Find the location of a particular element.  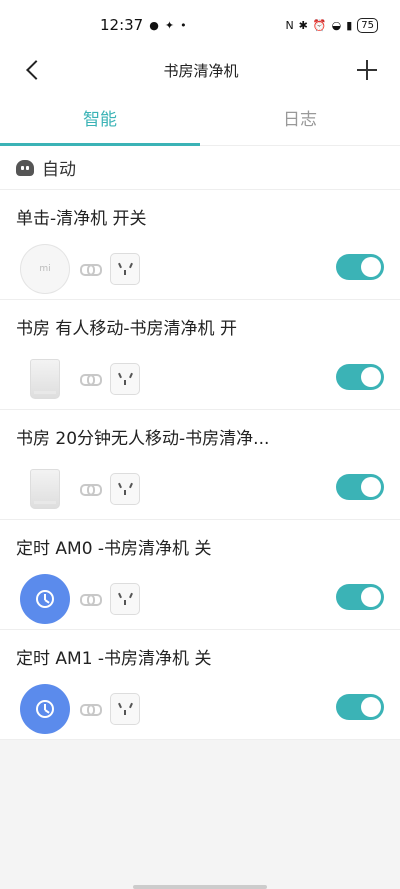

rule-title: 单击-清净机 开关 is located at coordinates (81, 219).